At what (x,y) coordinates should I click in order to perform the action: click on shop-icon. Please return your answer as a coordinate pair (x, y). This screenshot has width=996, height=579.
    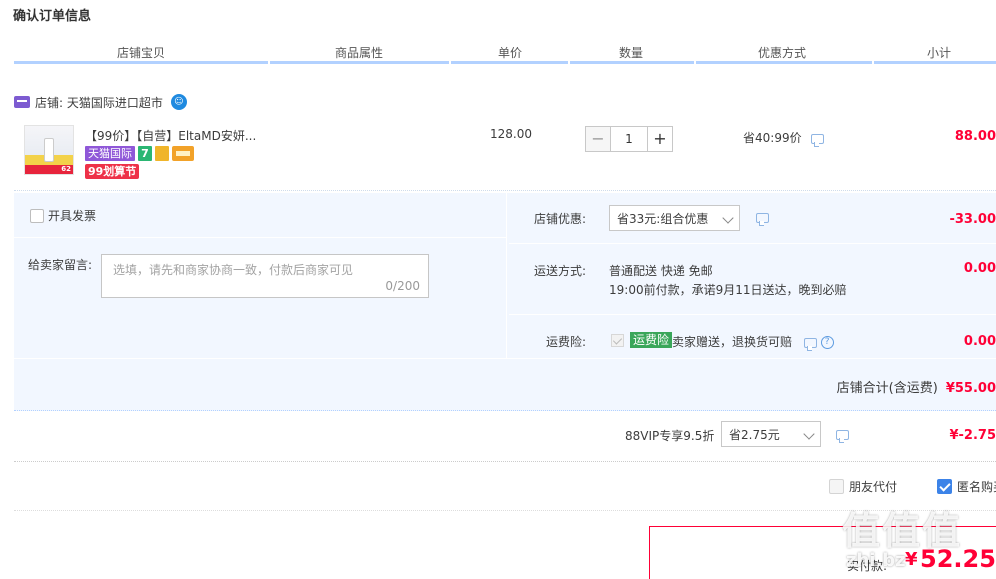
    Looking at the image, I should click on (22, 102).